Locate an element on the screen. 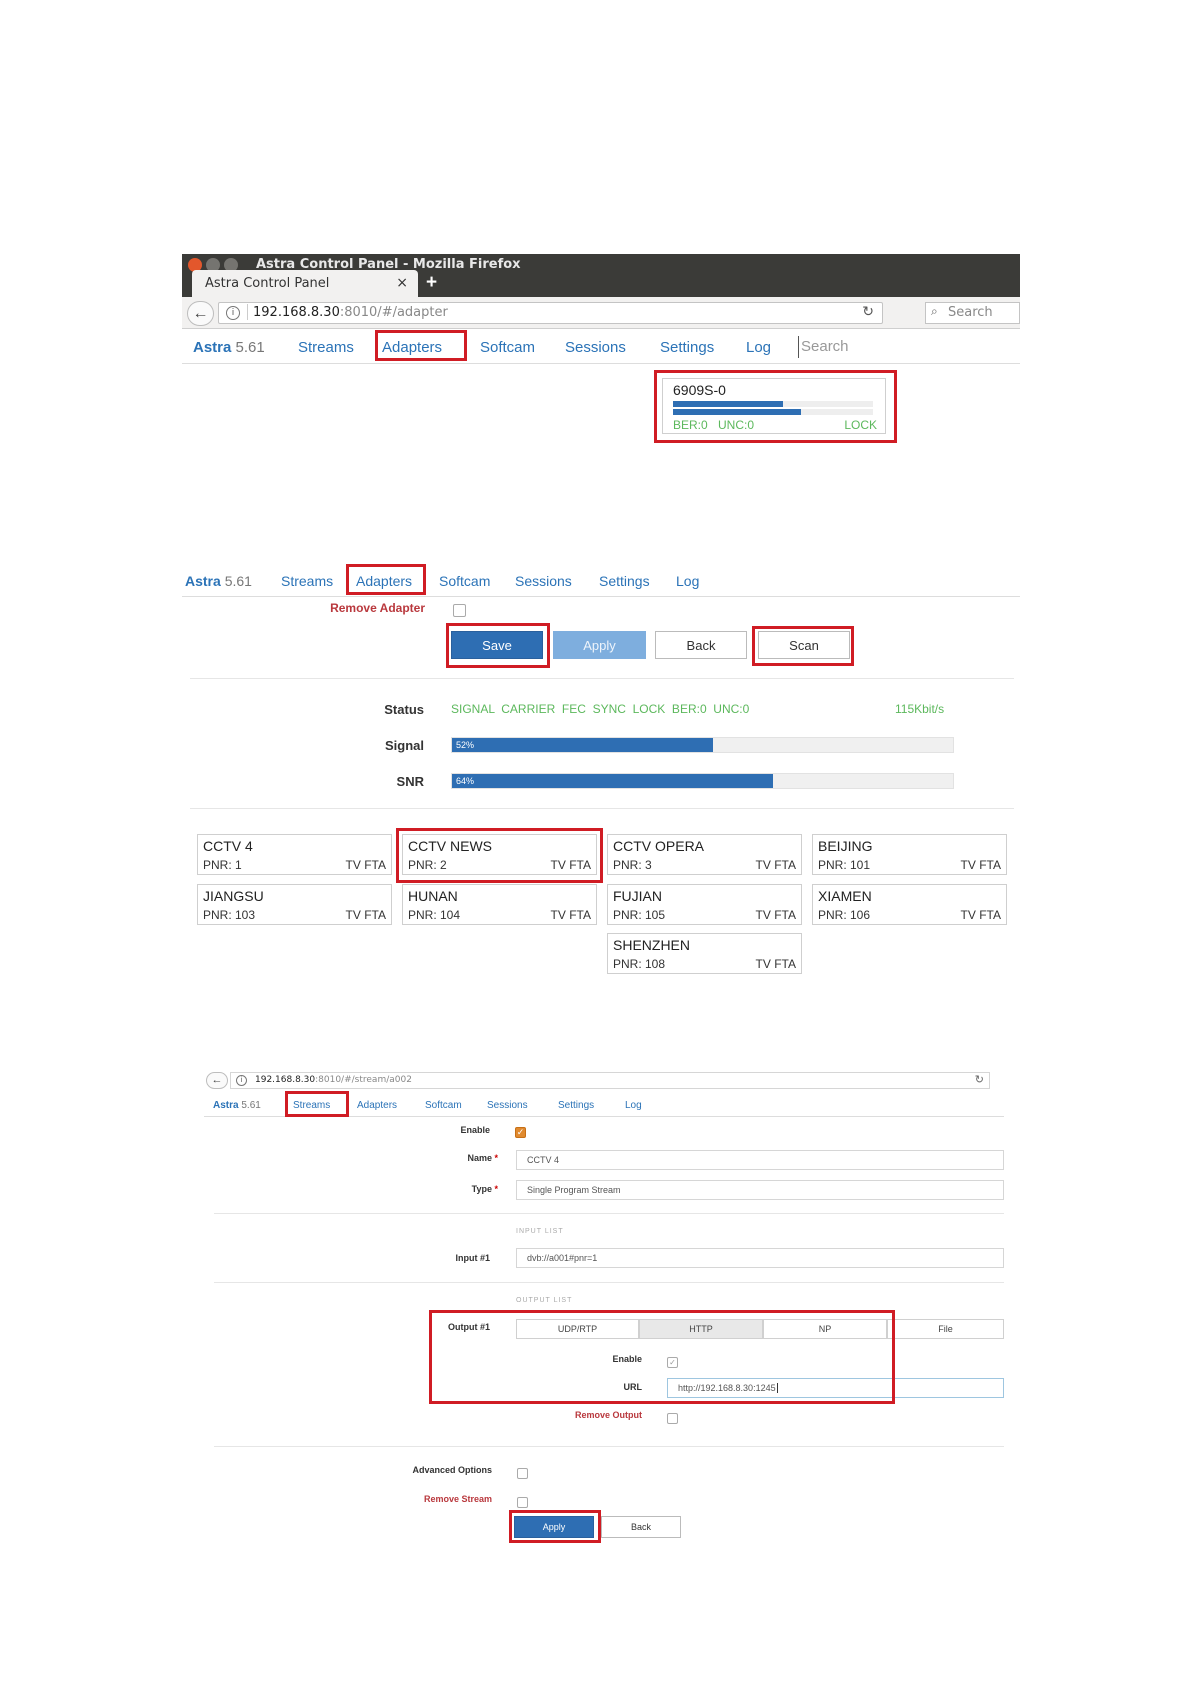 This screenshot has width=1191, height=1684. address-bar-2: i 192.168.8.30:8010/#/stream/a002 ↻ is located at coordinates (610, 1080).